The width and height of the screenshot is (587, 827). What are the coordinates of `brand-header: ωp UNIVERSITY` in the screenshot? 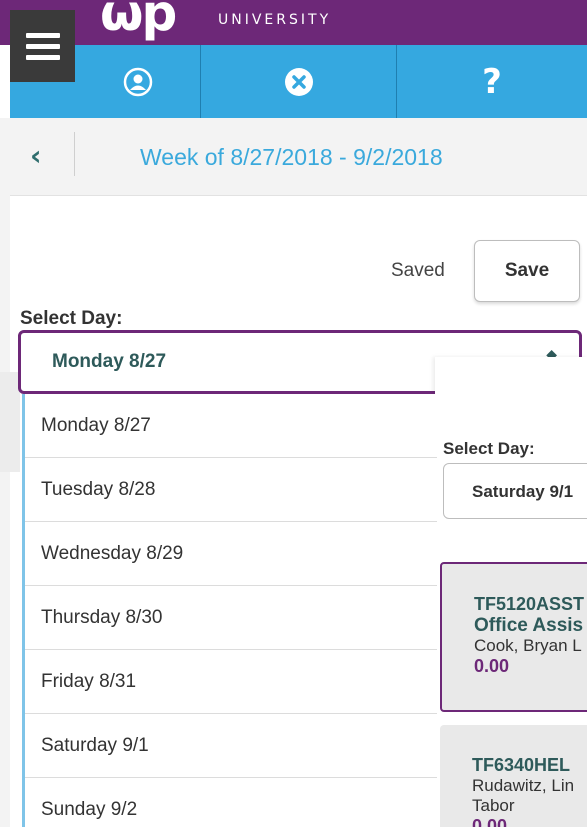 It's located at (293, 22).